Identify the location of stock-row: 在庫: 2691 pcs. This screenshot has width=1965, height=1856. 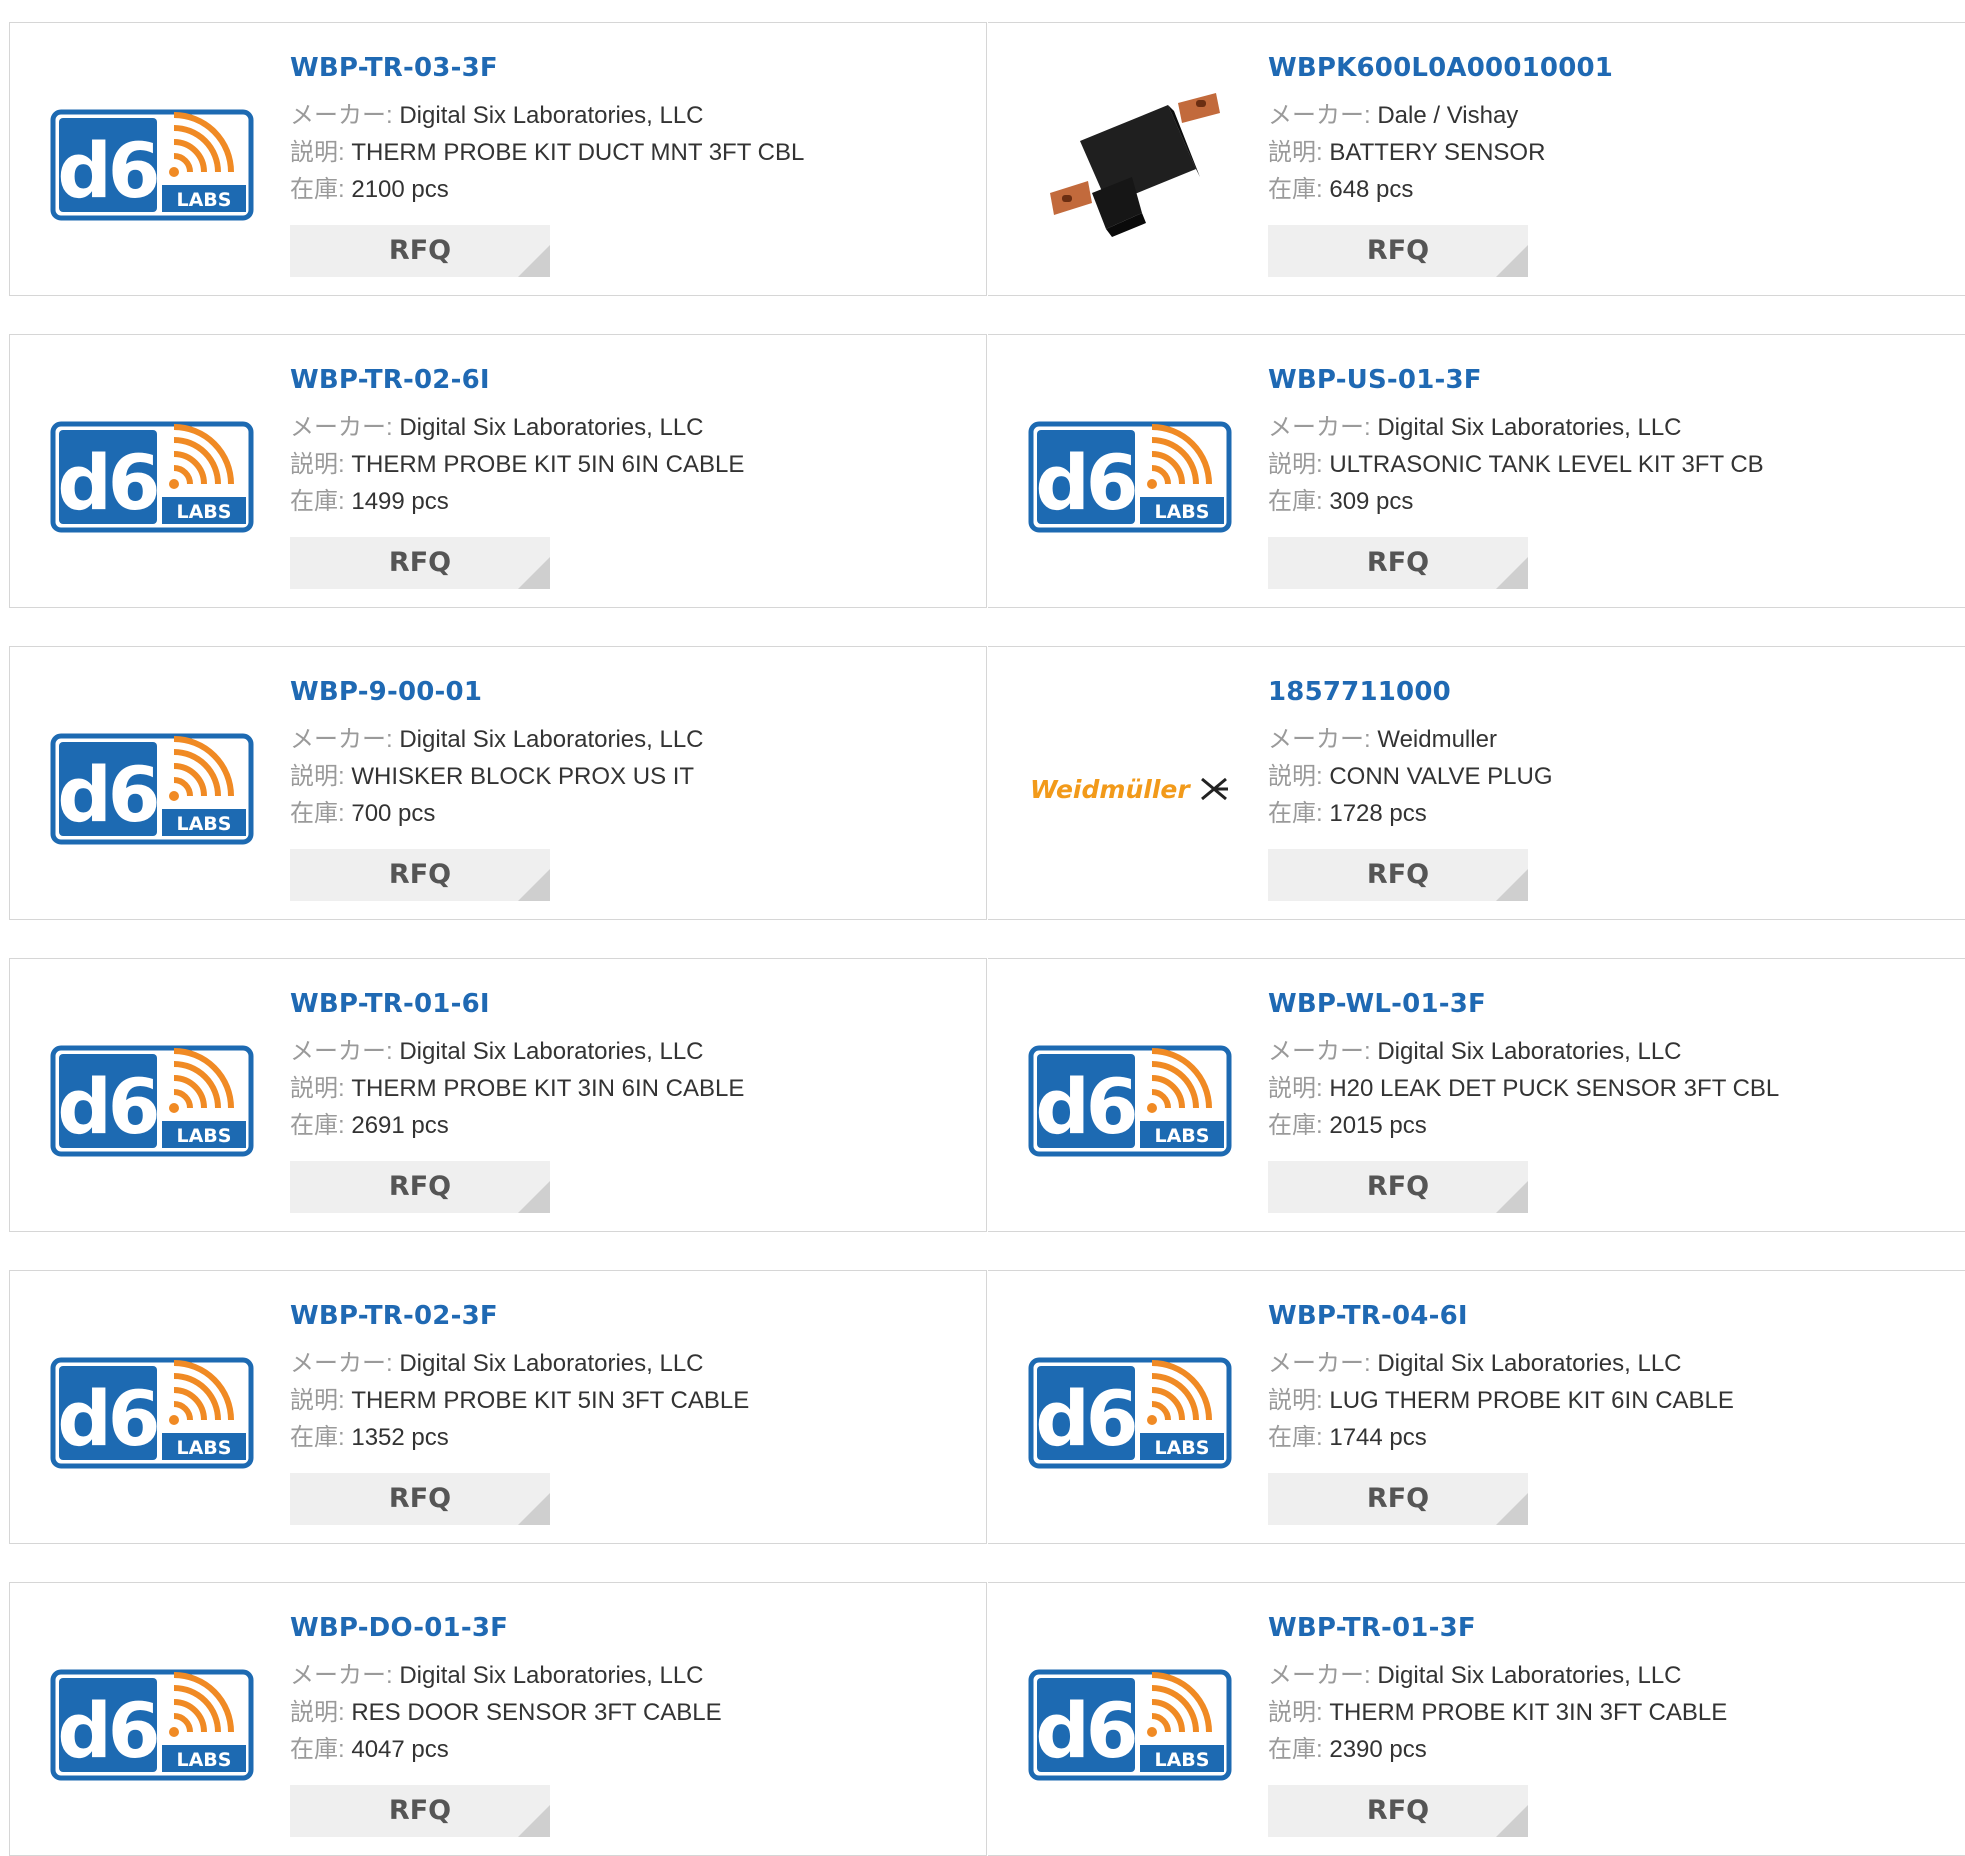
(517, 1125).